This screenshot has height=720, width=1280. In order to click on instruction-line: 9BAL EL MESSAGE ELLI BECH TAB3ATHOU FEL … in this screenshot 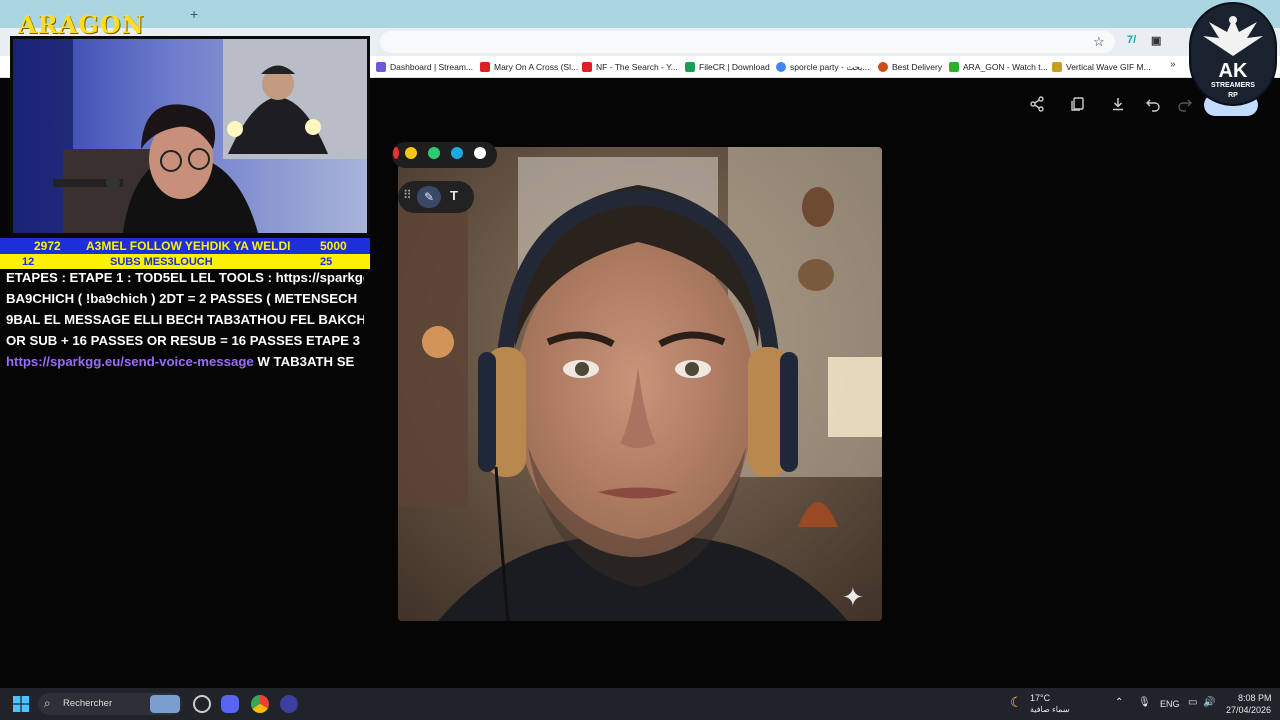, I will do `click(185, 319)`.